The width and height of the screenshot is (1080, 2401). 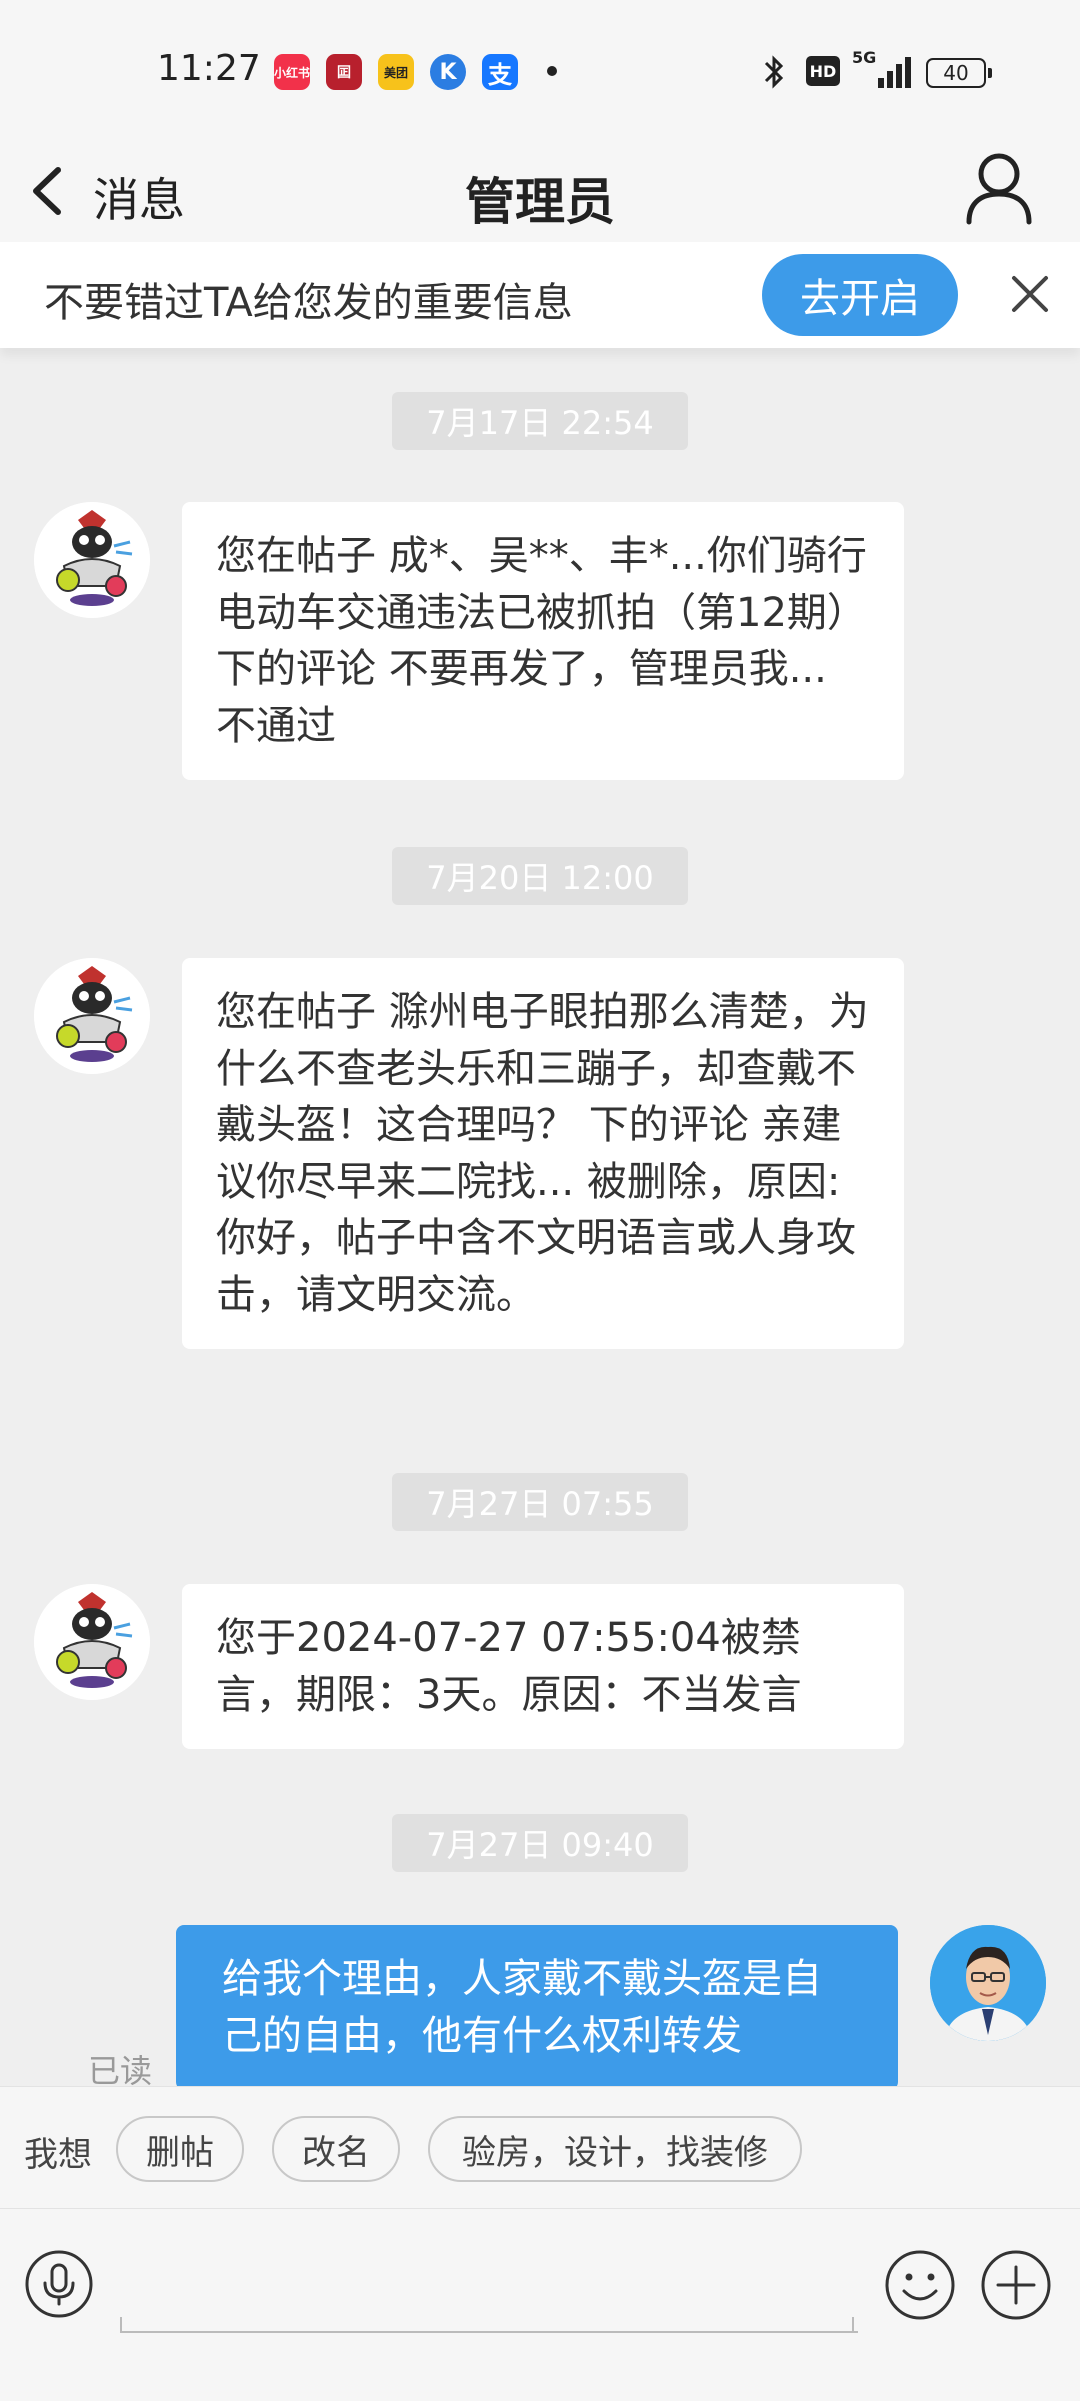 What do you see at coordinates (540, 421) in the screenshot?
I see `message-timestamp: 7月17日 22:54` at bounding box center [540, 421].